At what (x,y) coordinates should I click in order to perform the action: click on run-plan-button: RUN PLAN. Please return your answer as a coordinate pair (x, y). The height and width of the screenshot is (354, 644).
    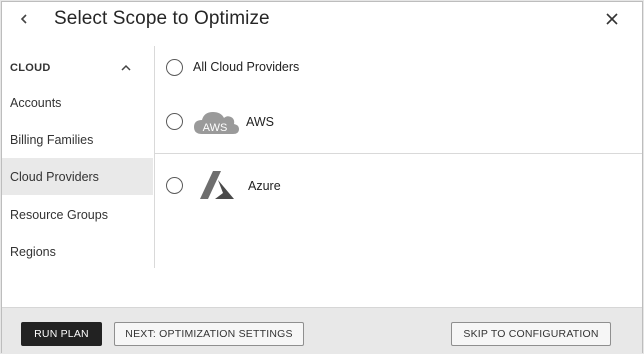
    Looking at the image, I should click on (61, 334).